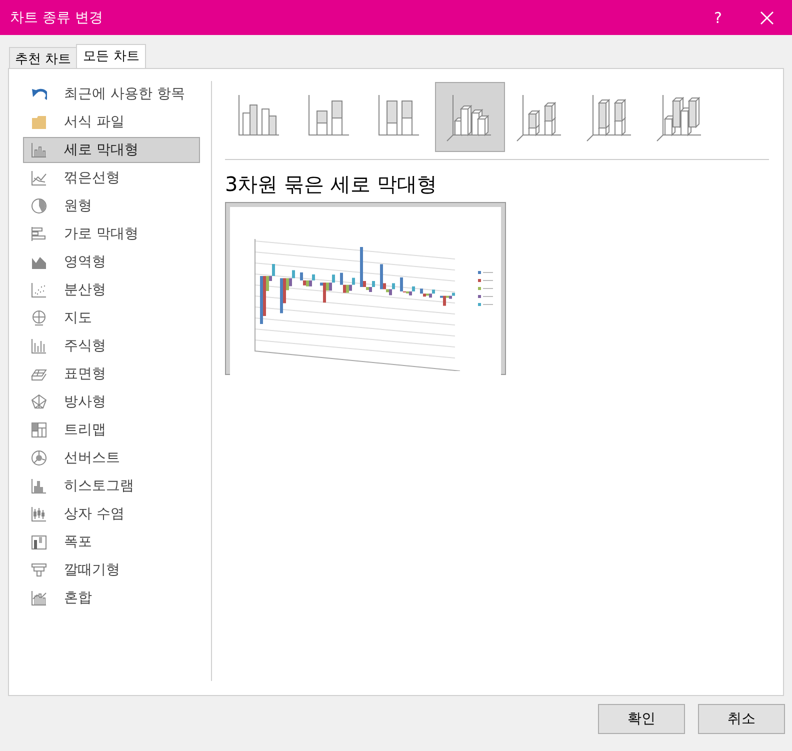 The width and height of the screenshot is (792, 751). I want to click on dialog-button: 취소, so click(741, 719).